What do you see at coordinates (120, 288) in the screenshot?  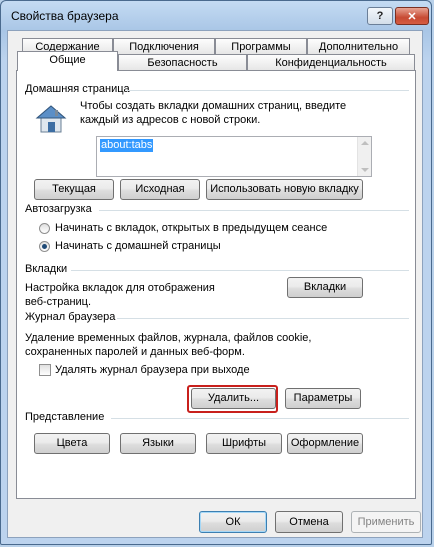 I see `tabs-description-line1: Настройка вкладок для отображения` at bounding box center [120, 288].